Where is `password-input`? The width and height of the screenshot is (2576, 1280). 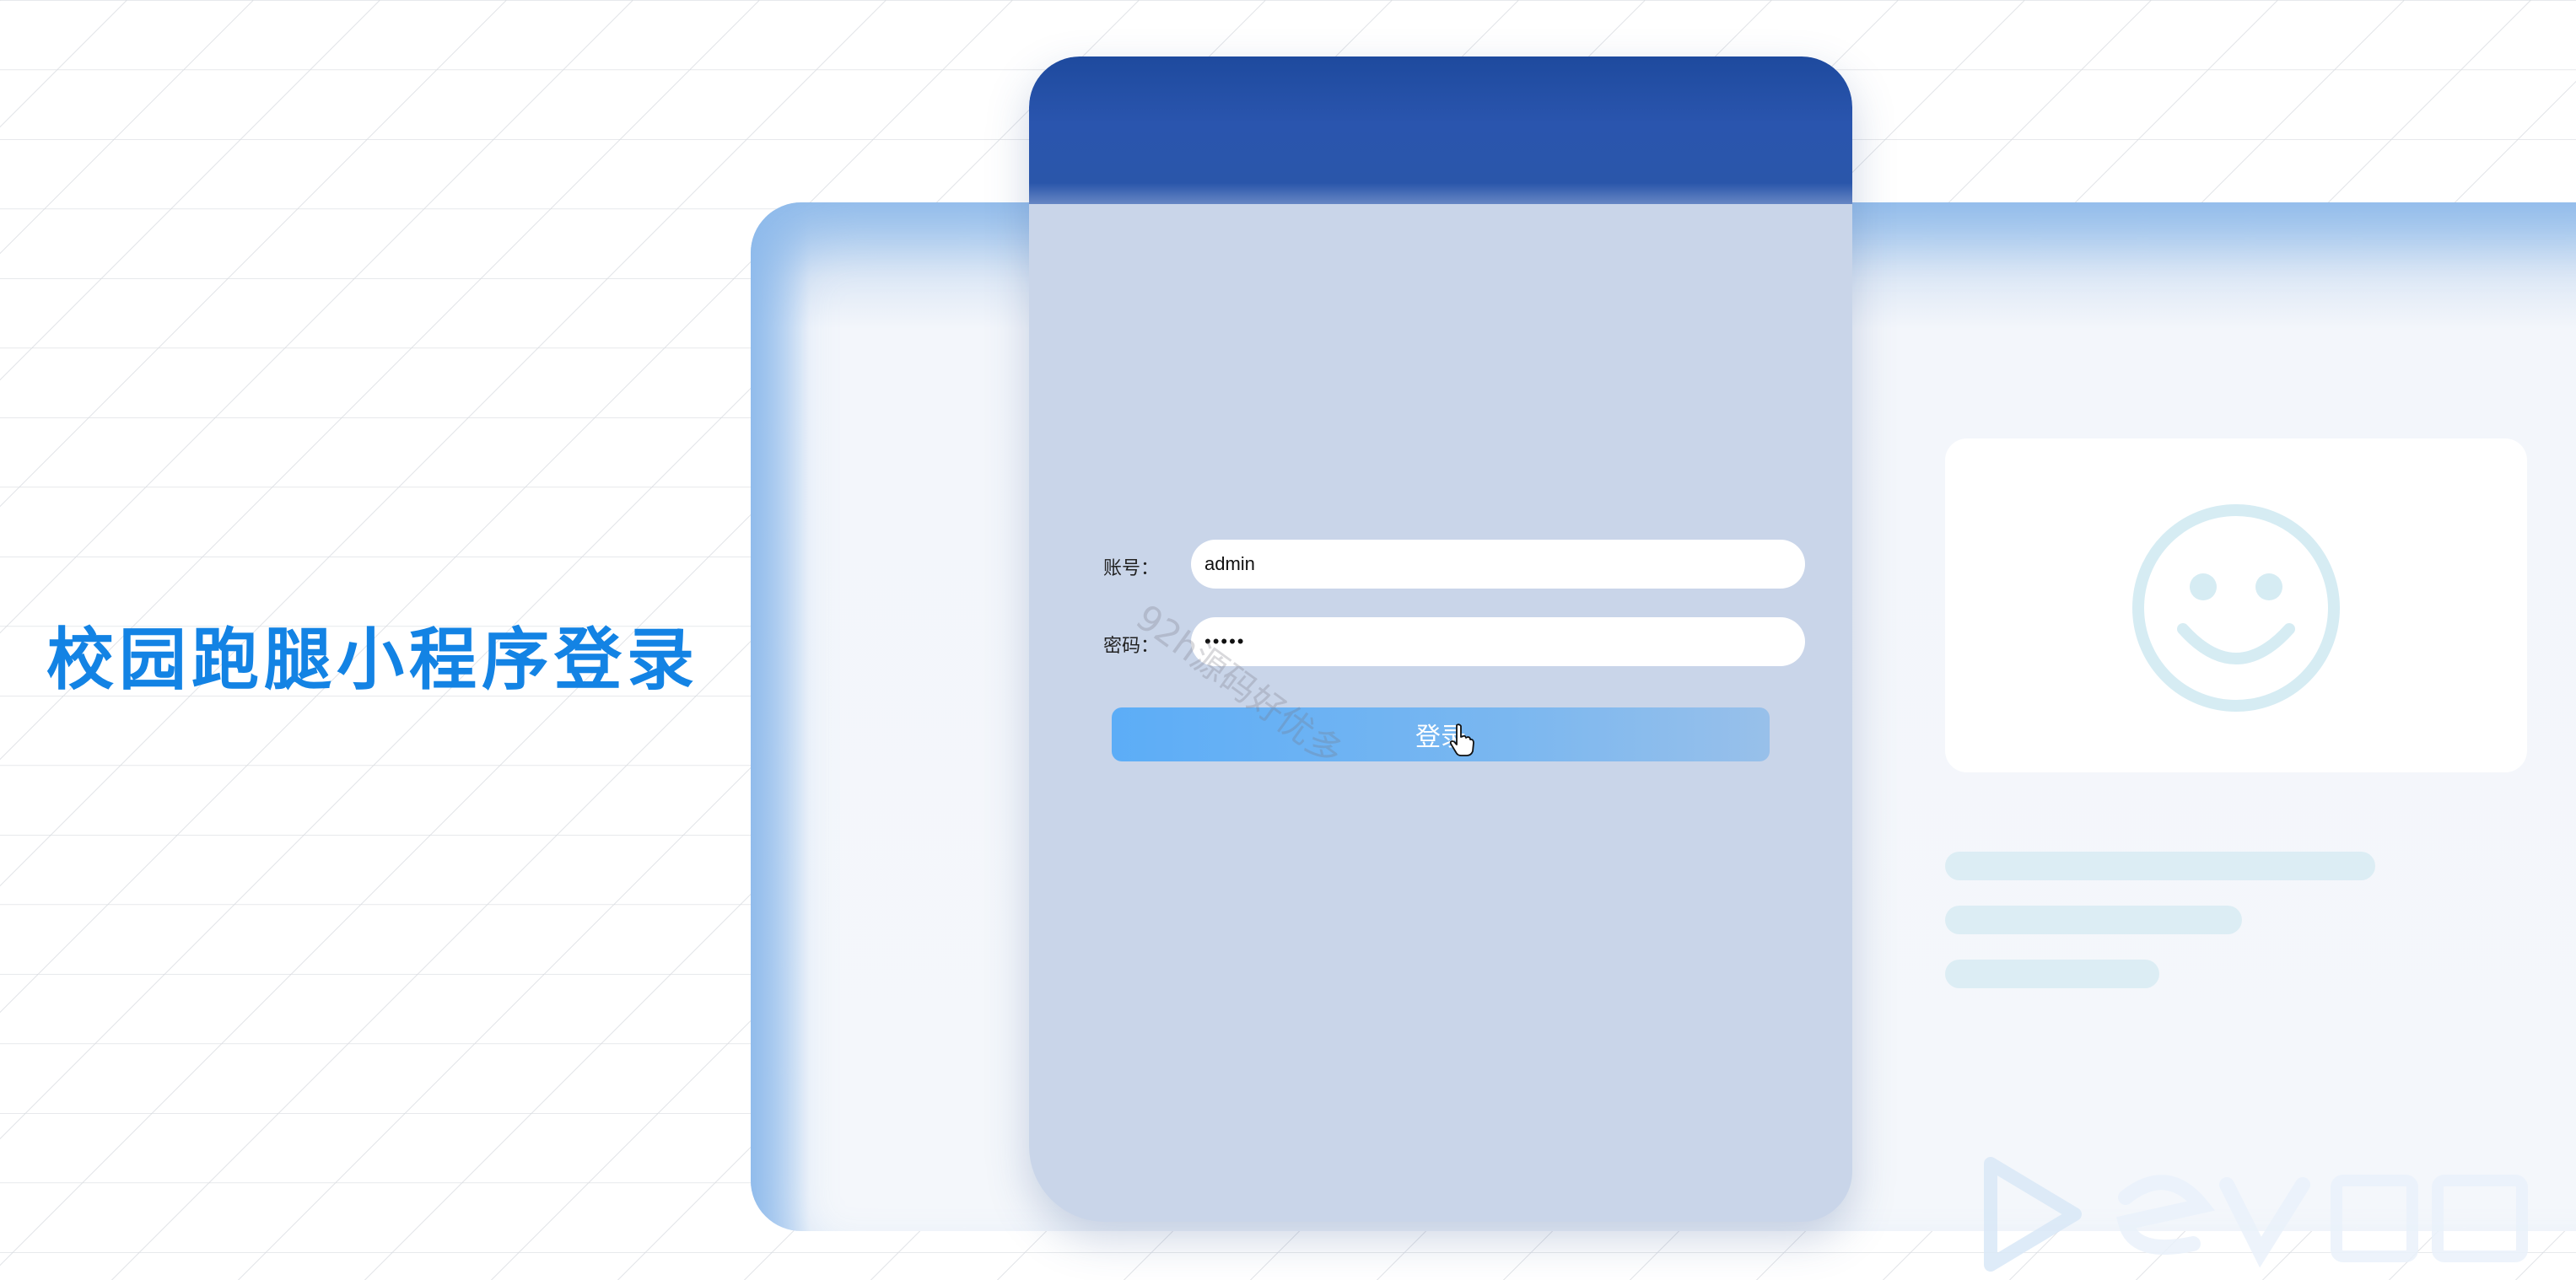 password-input is located at coordinates (1498, 642).